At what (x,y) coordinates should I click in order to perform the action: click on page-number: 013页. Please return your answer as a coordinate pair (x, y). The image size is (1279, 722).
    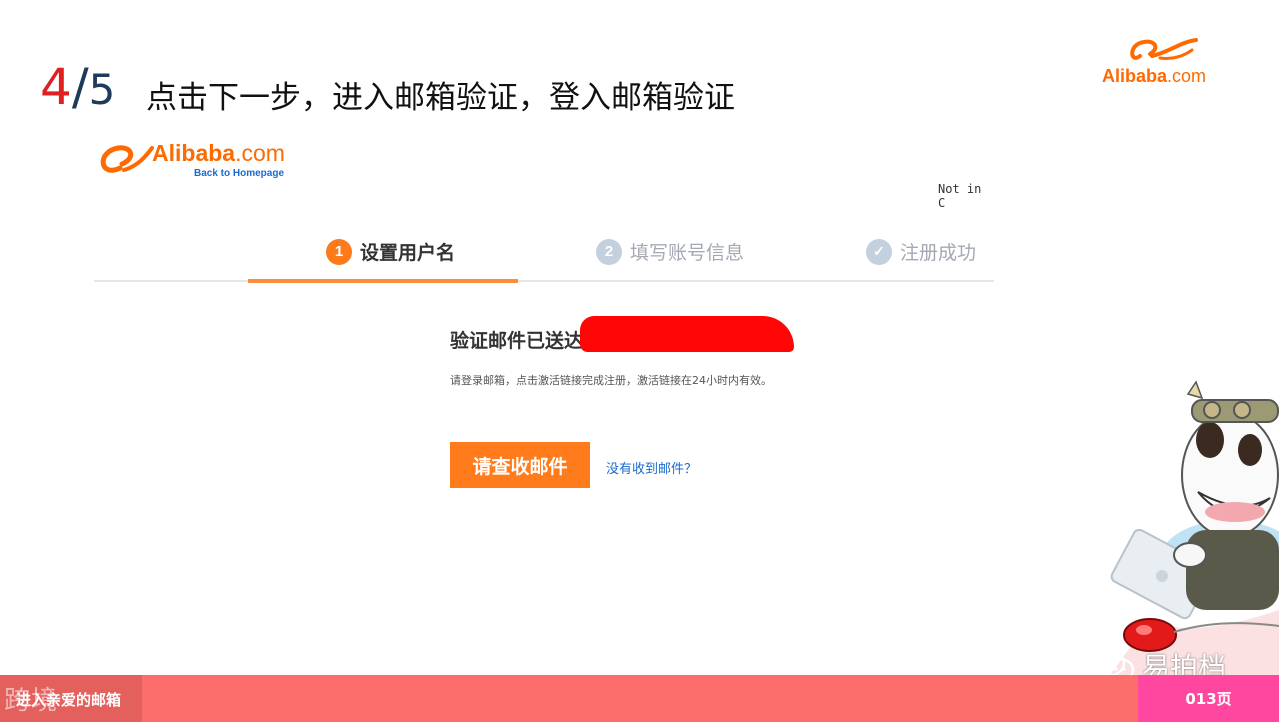
    Looking at the image, I should click on (1208, 698).